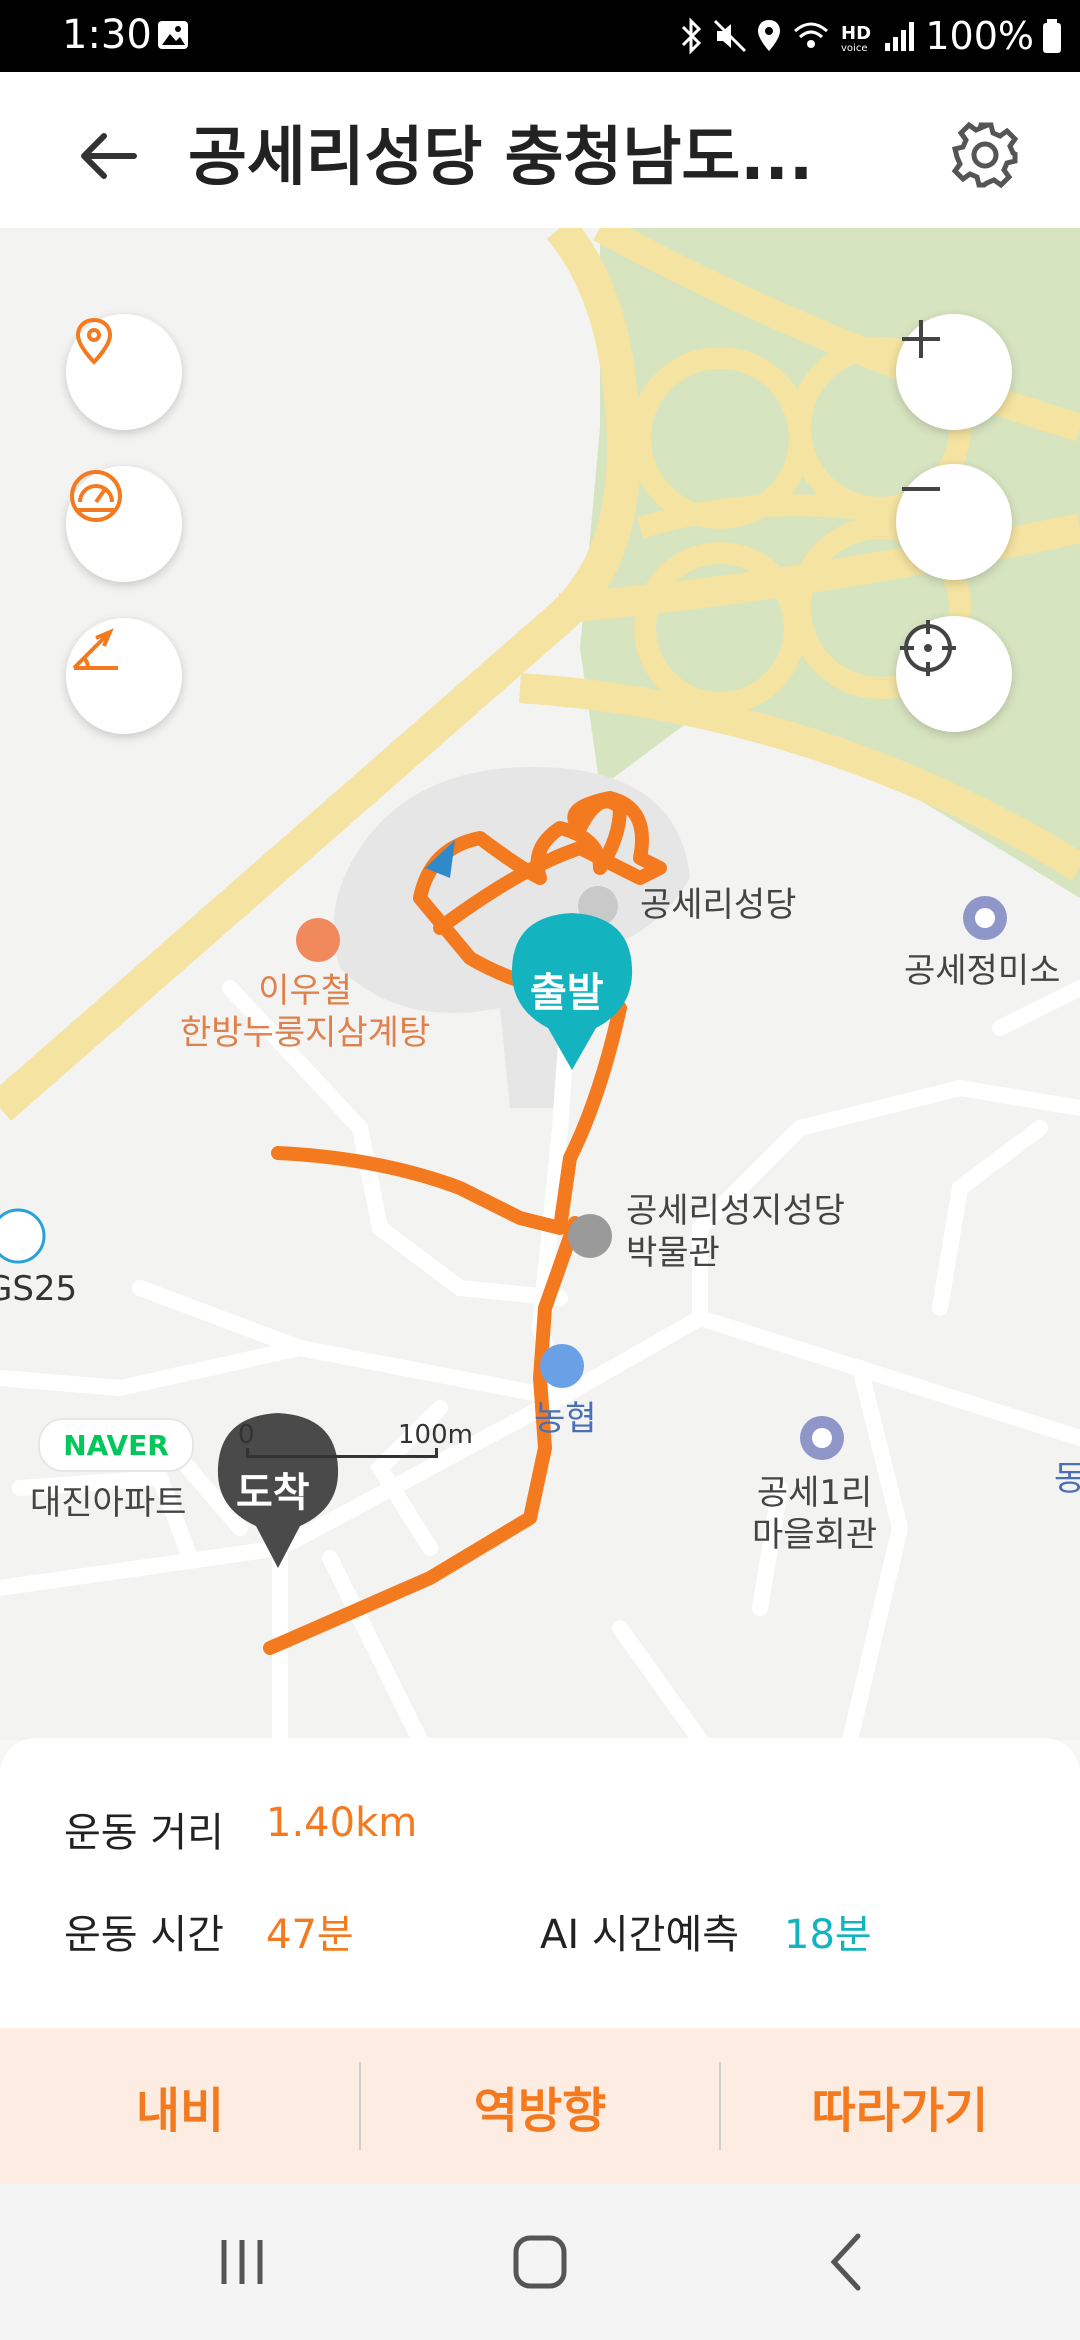 The height and width of the screenshot is (2340, 1080). I want to click on svg-text: HD, so click(856, 33).